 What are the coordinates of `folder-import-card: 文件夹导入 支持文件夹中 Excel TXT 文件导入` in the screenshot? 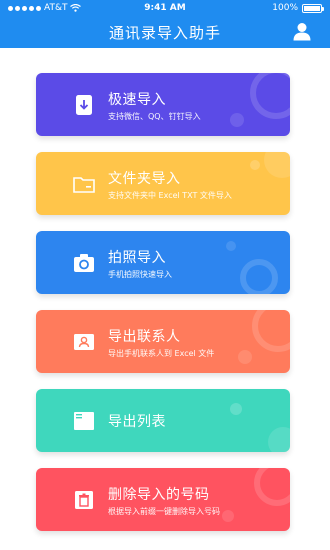 It's located at (163, 183).